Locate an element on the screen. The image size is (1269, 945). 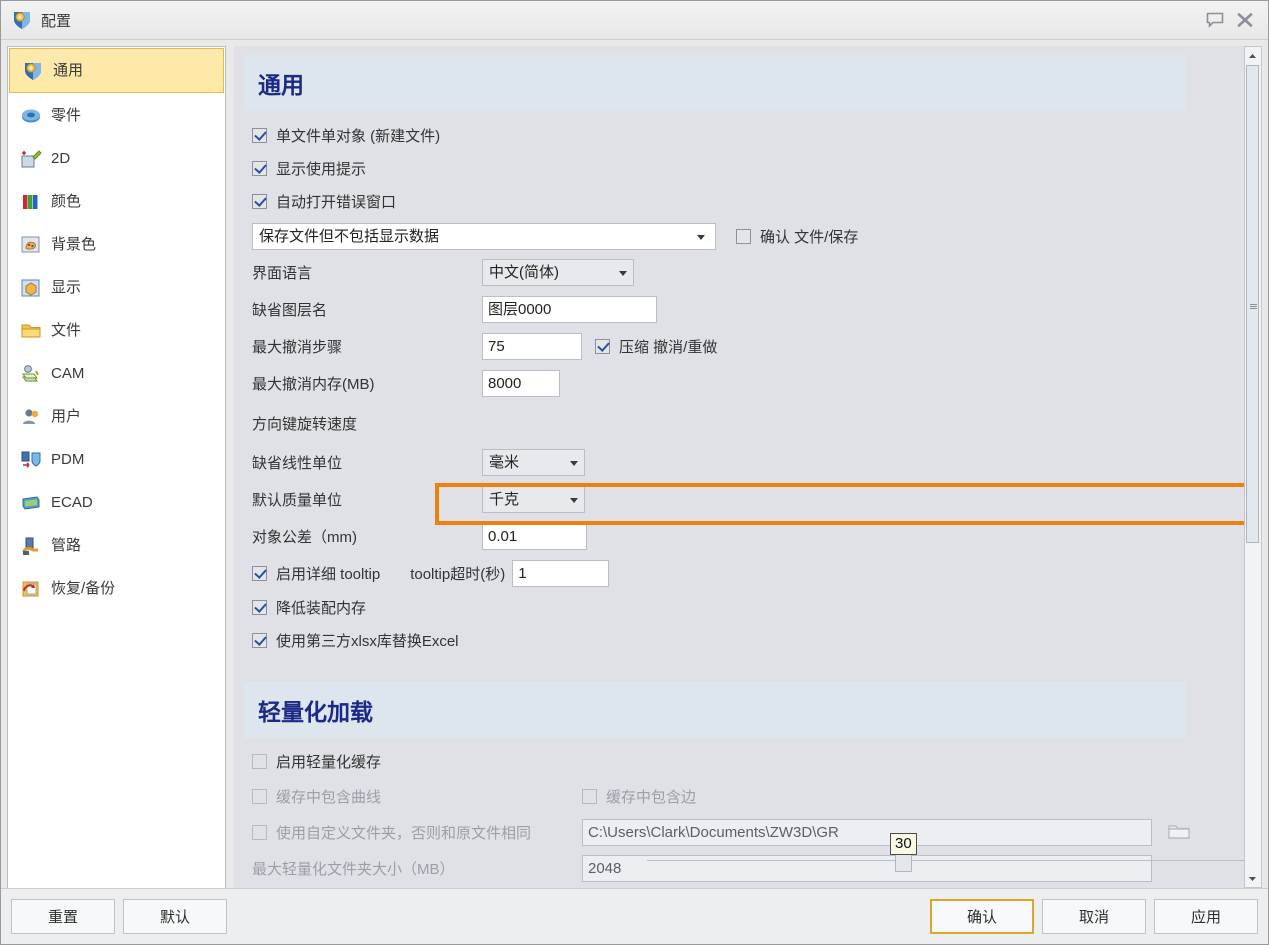
sidebar-item-display: 显示 is located at coordinates (116, 287).